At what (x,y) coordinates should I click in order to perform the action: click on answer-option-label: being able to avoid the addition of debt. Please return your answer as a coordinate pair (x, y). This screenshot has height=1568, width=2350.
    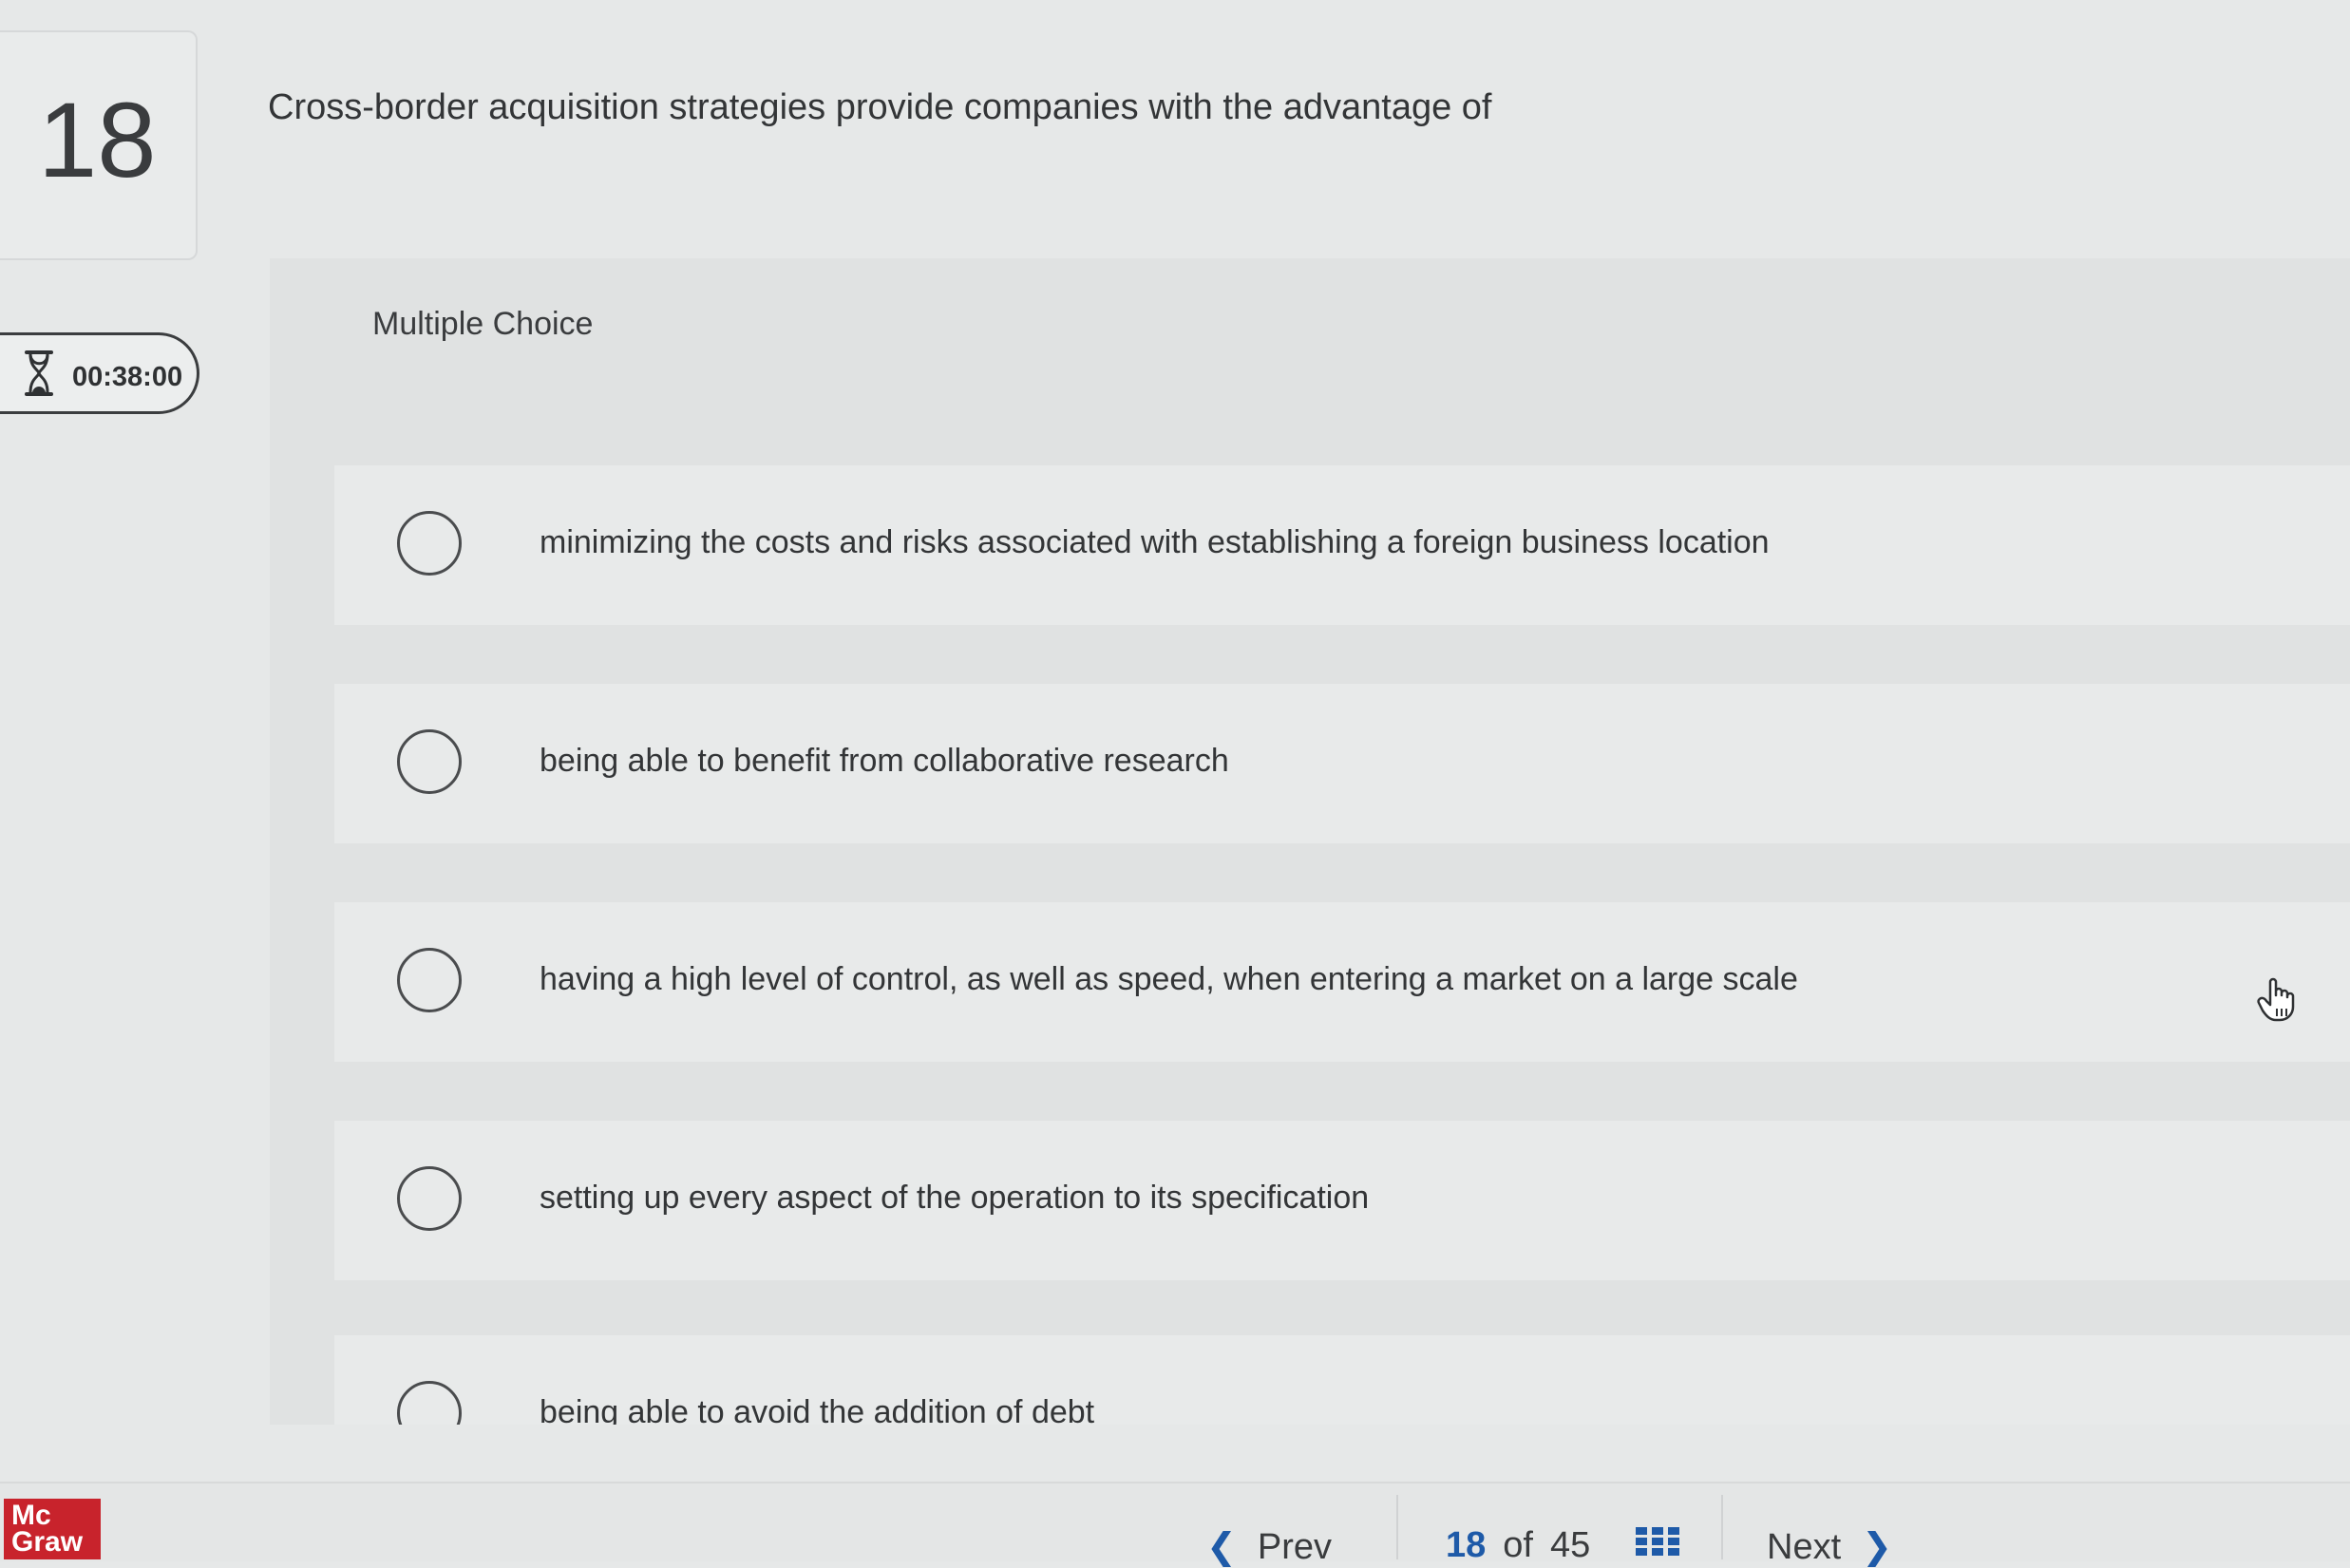
    Looking at the image, I should click on (817, 1409).